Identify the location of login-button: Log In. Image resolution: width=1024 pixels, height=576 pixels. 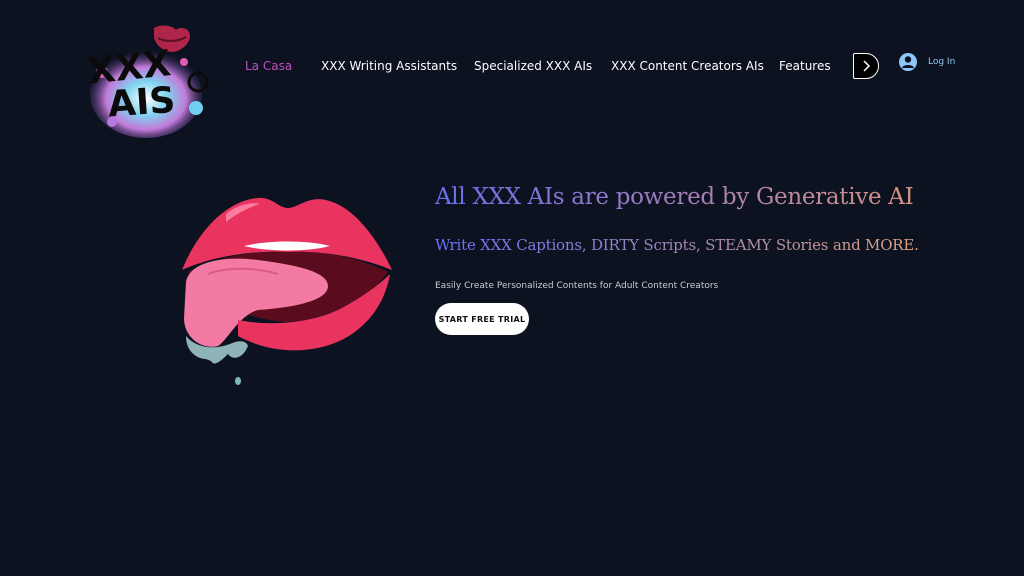
(926, 62).